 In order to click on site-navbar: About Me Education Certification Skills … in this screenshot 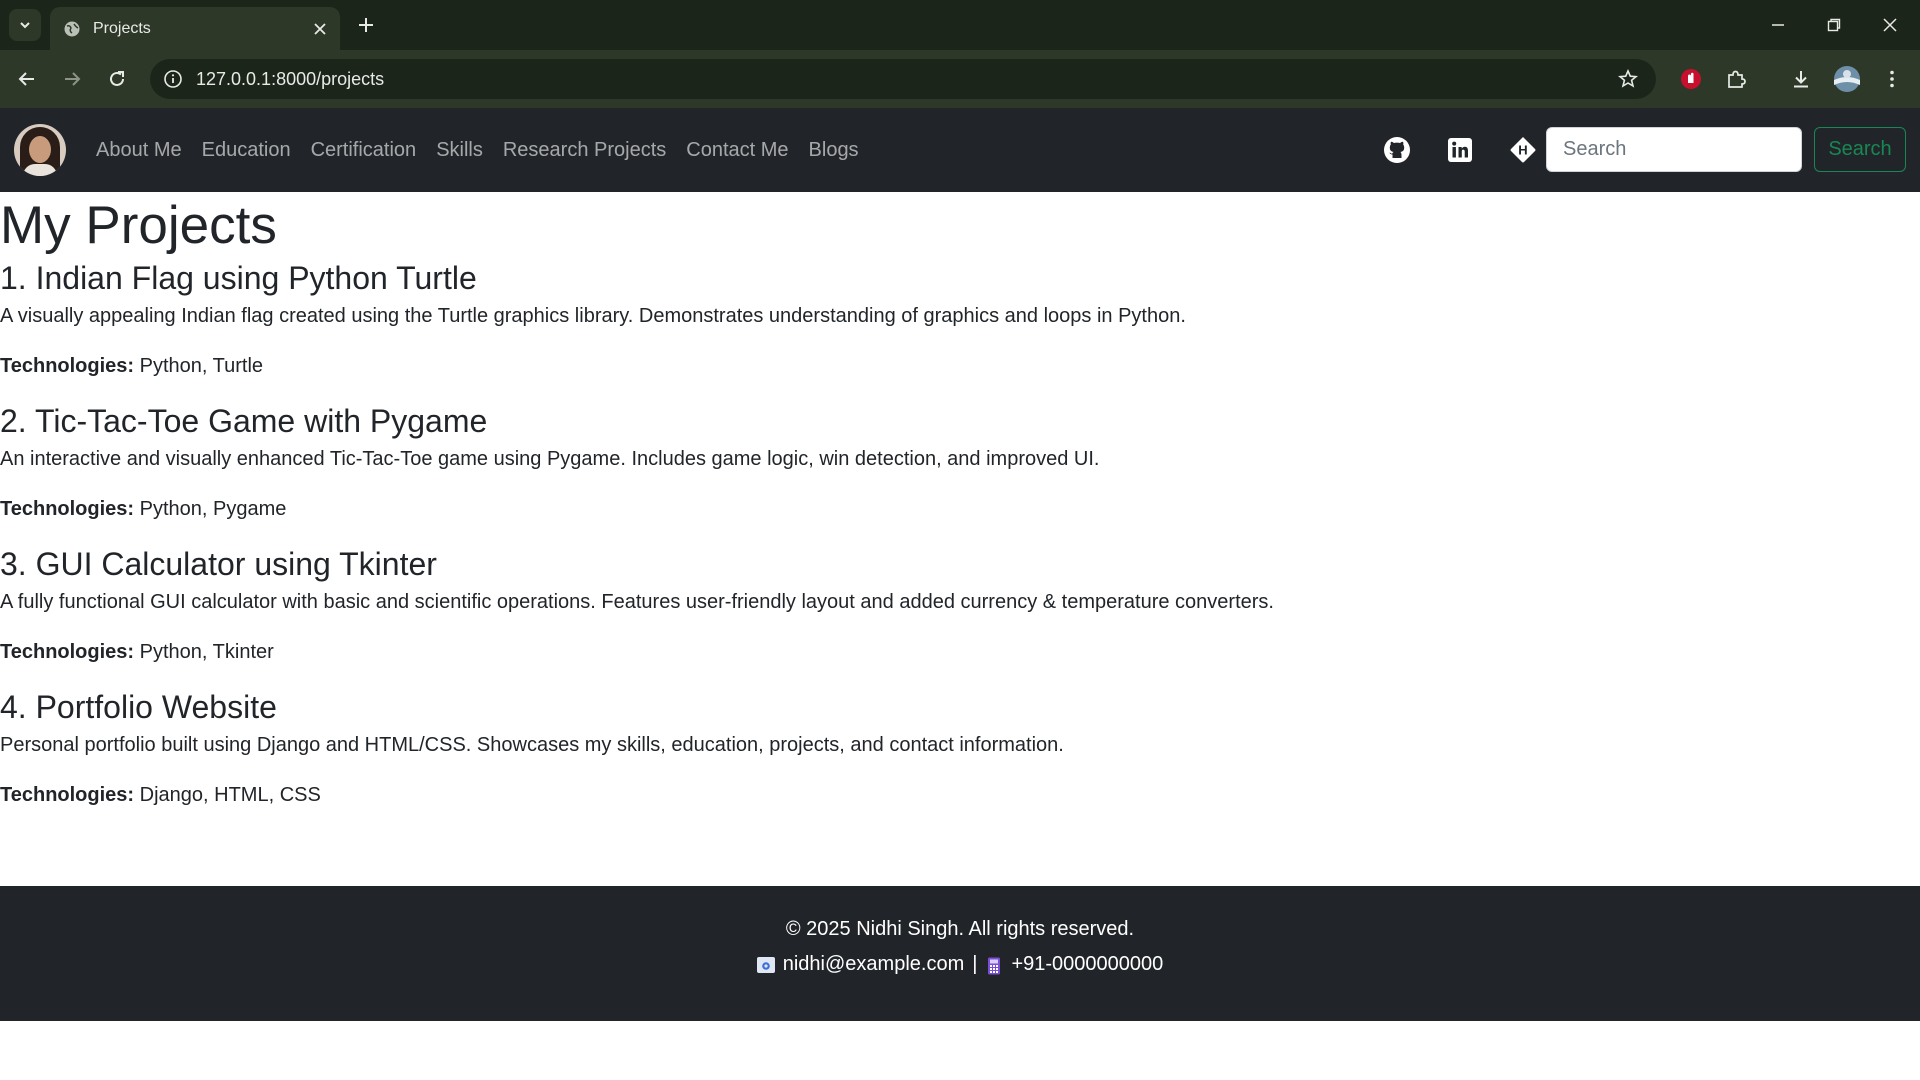, I will do `click(960, 150)`.